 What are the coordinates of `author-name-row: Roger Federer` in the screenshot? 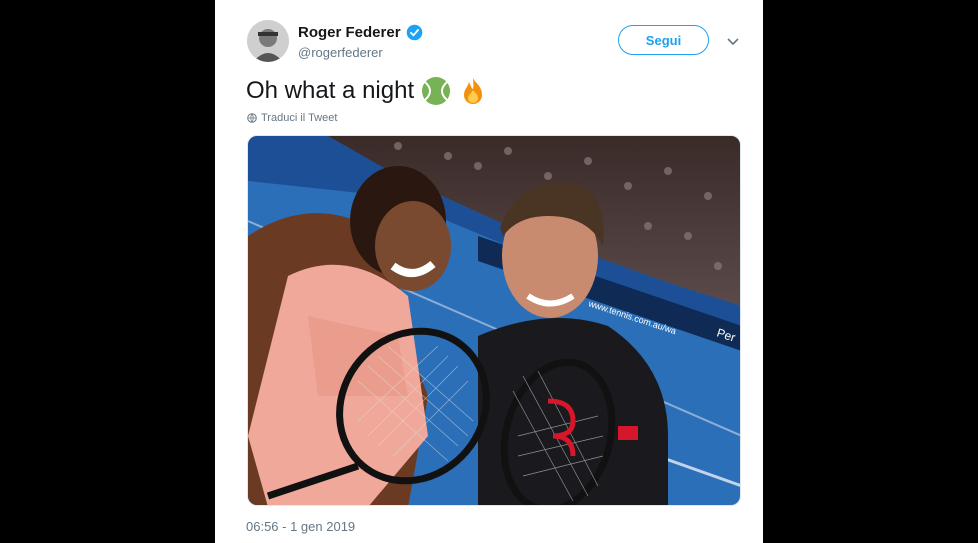 It's located at (360, 32).